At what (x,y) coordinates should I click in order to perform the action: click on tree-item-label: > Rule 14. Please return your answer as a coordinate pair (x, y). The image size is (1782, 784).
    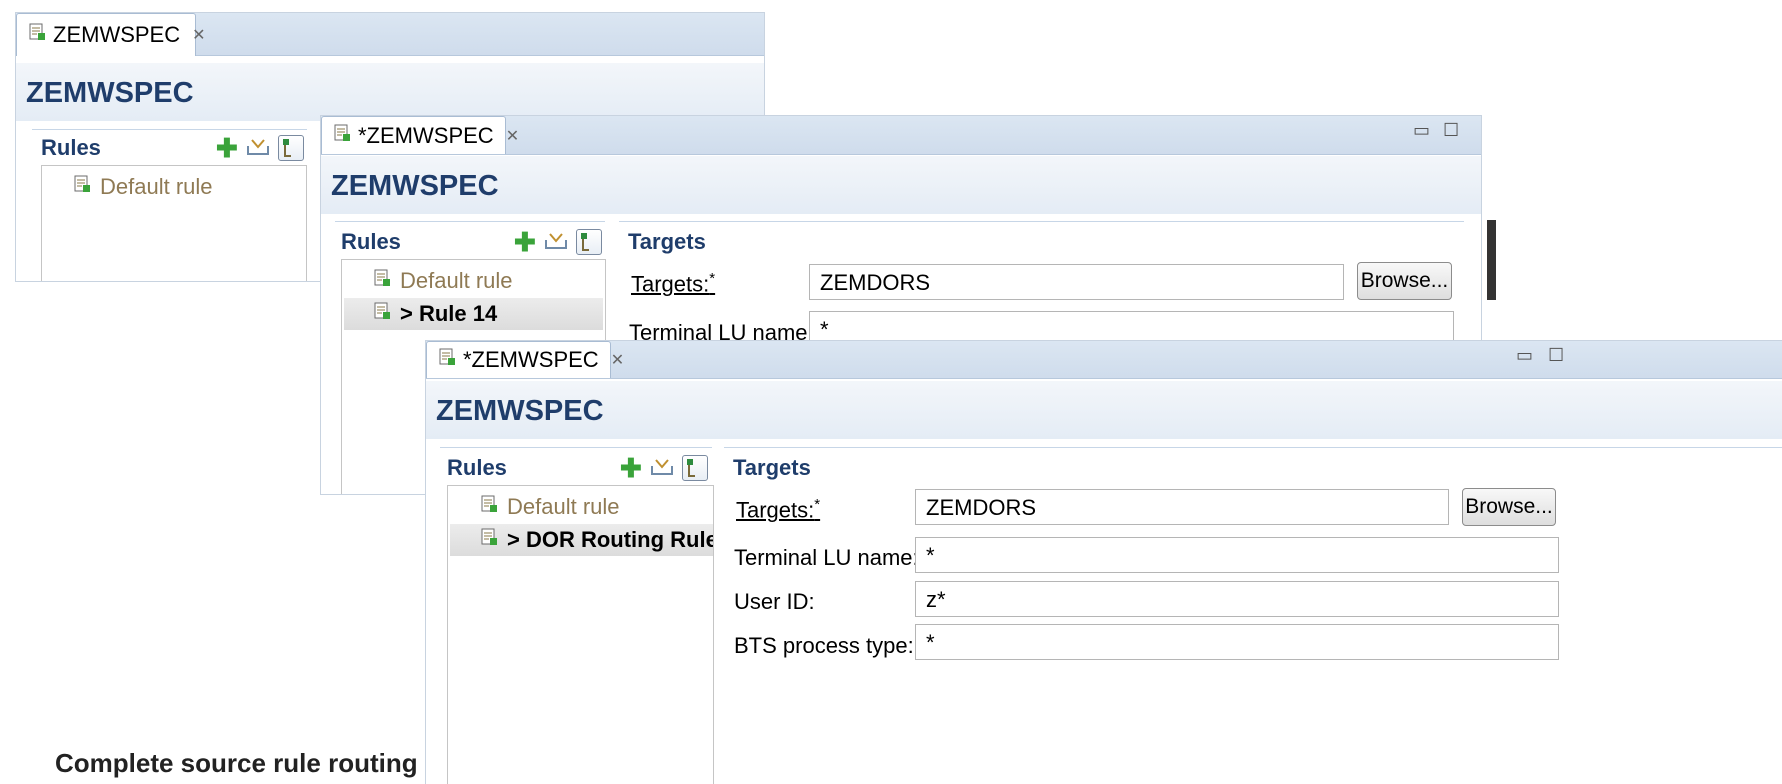
    Looking at the image, I should click on (449, 313).